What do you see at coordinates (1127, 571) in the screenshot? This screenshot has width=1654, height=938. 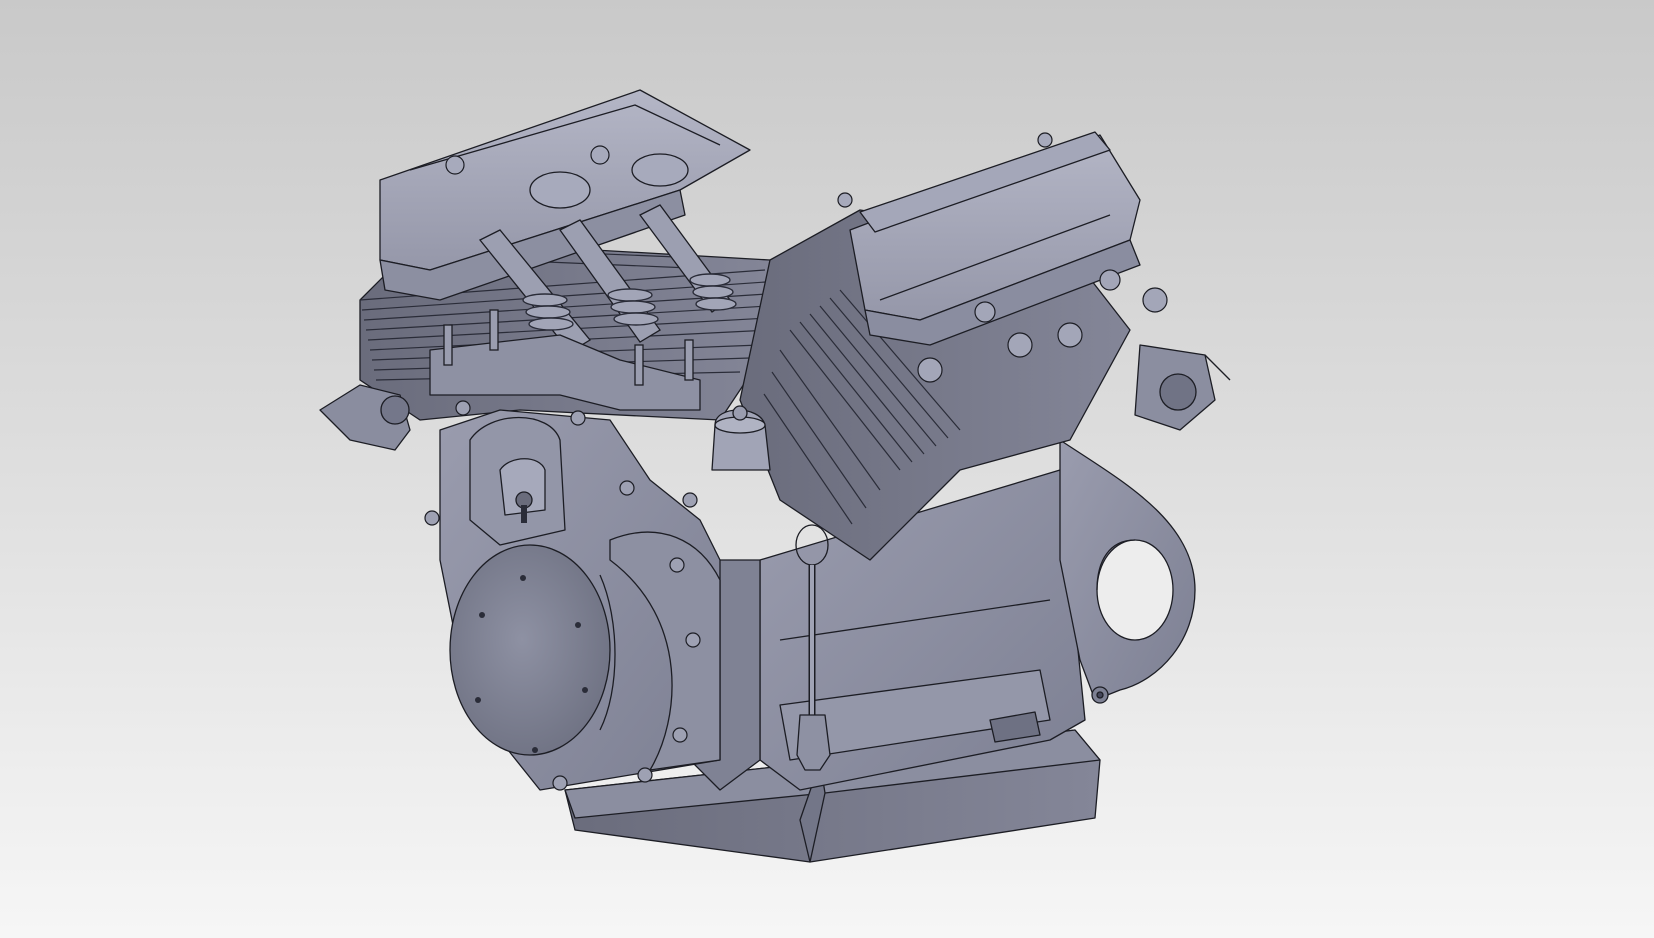 I see `engine-mount-flange` at bounding box center [1127, 571].